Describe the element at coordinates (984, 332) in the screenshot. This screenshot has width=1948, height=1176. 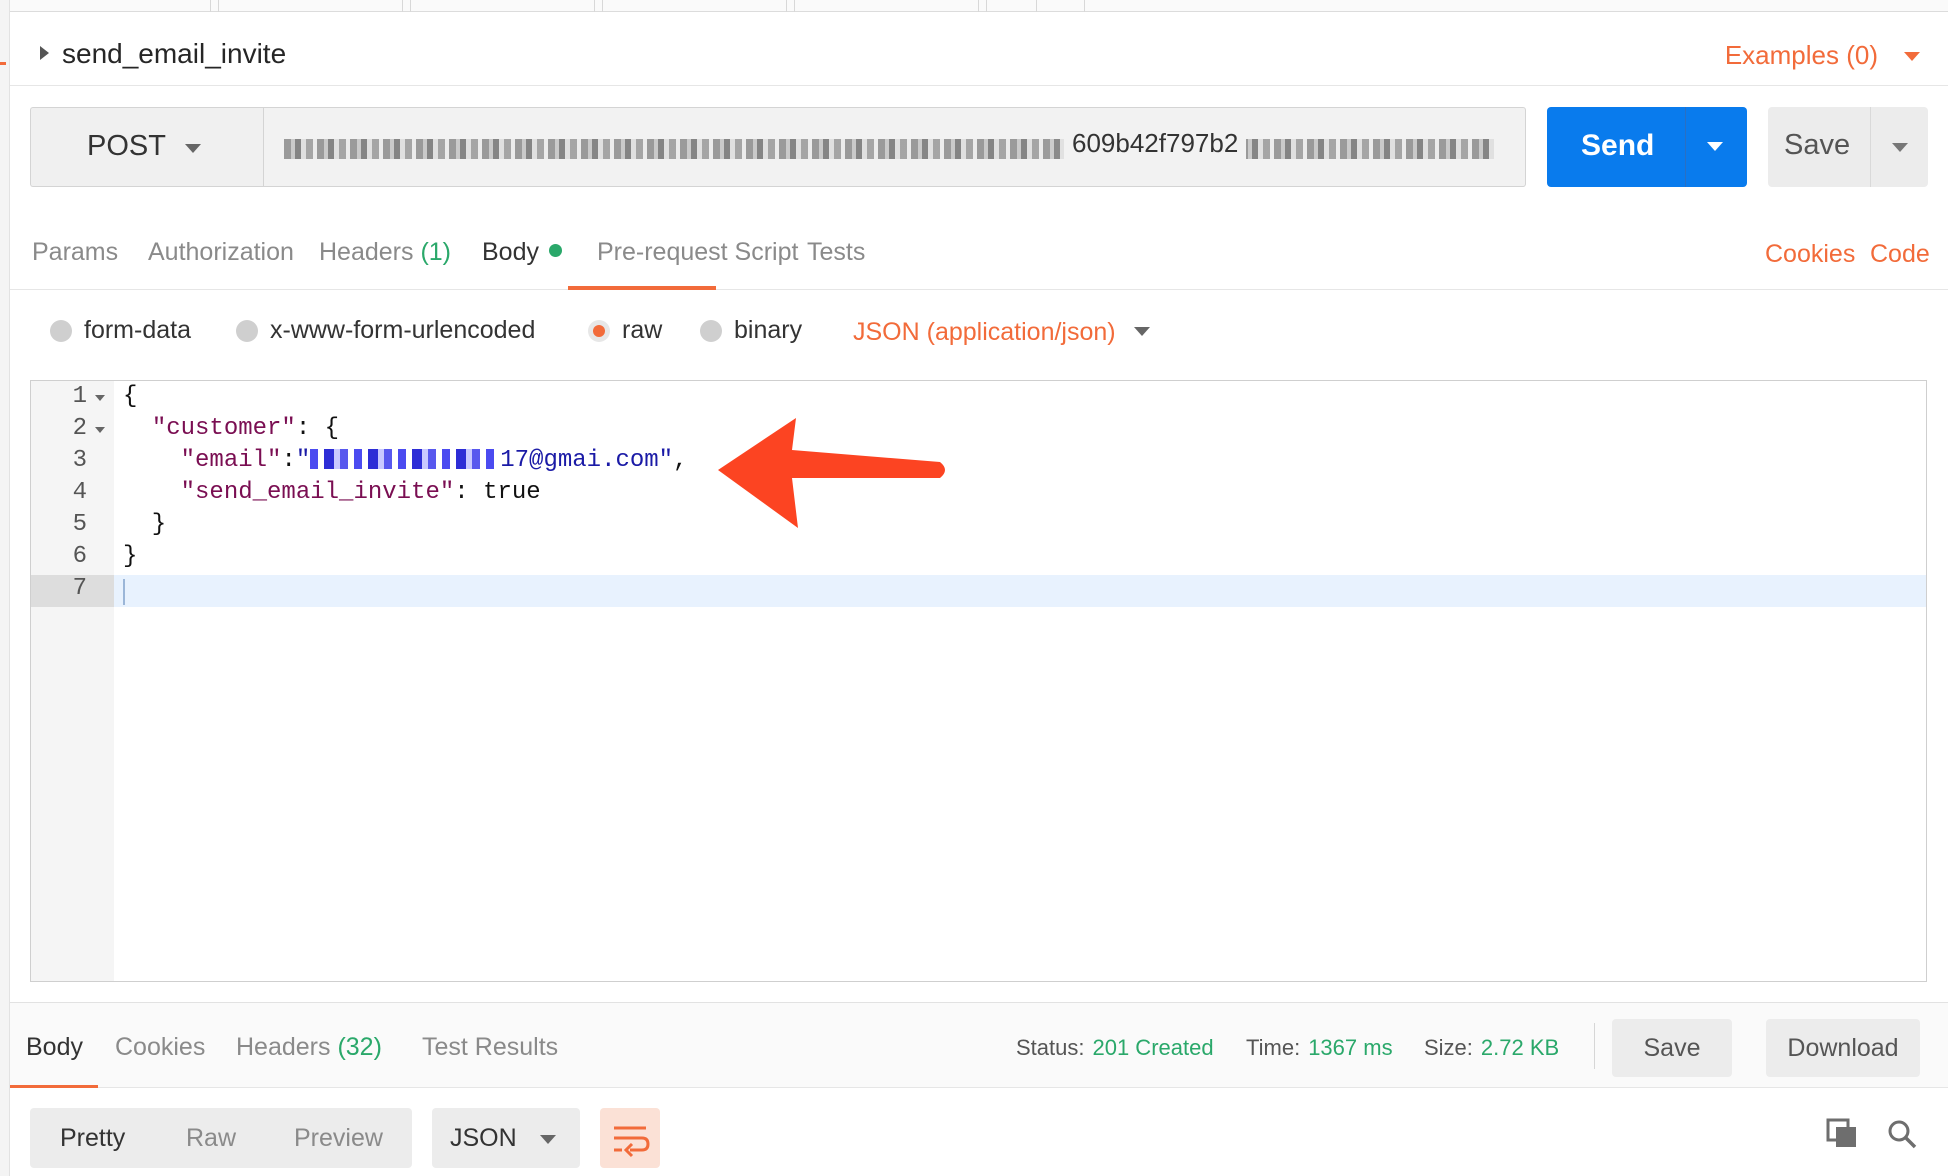
I see `content-type-dropdown: JSON (application/json)` at that location.